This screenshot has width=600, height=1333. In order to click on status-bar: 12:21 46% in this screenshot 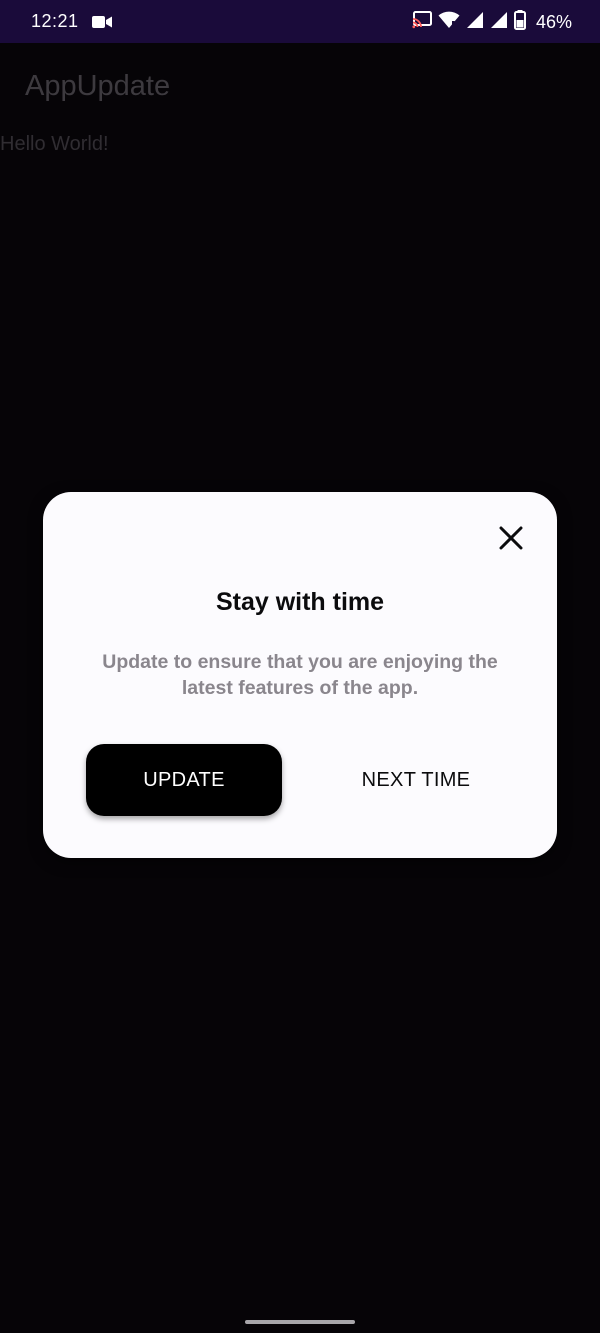, I will do `click(300, 21)`.